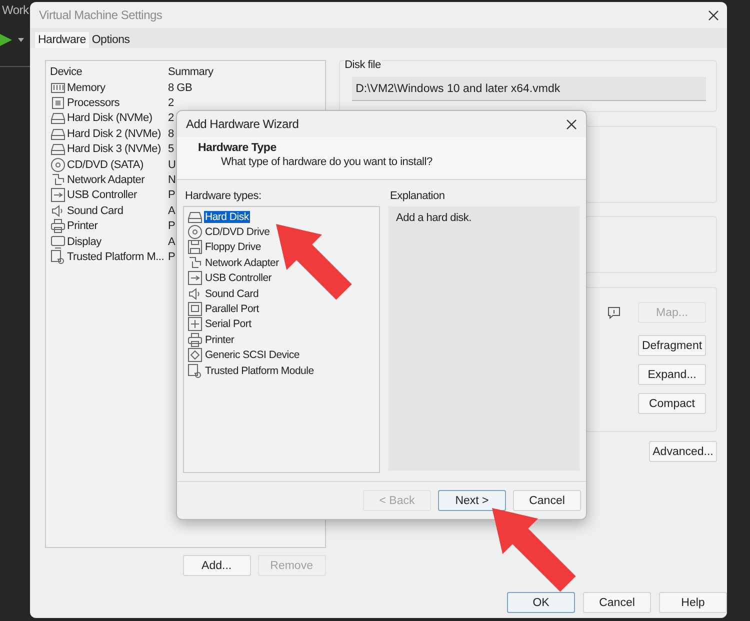 The height and width of the screenshot is (621, 750). What do you see at coordinates (541, 602) in the screenshot?
I see `button: OK` at bounding box center [541, 602].